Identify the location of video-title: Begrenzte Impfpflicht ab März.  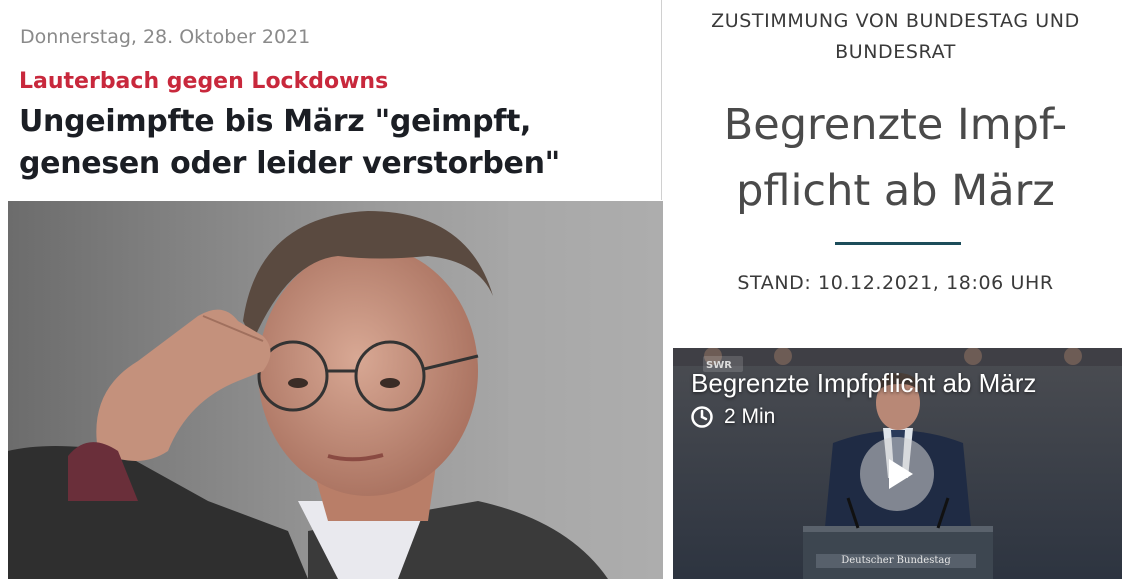
(863, 383).